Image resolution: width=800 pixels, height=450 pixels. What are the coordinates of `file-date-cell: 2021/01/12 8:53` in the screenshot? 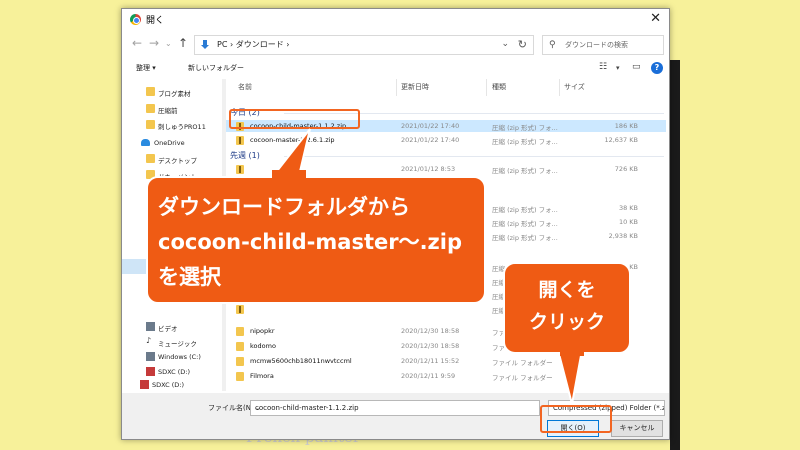 It's located at (428, 169).